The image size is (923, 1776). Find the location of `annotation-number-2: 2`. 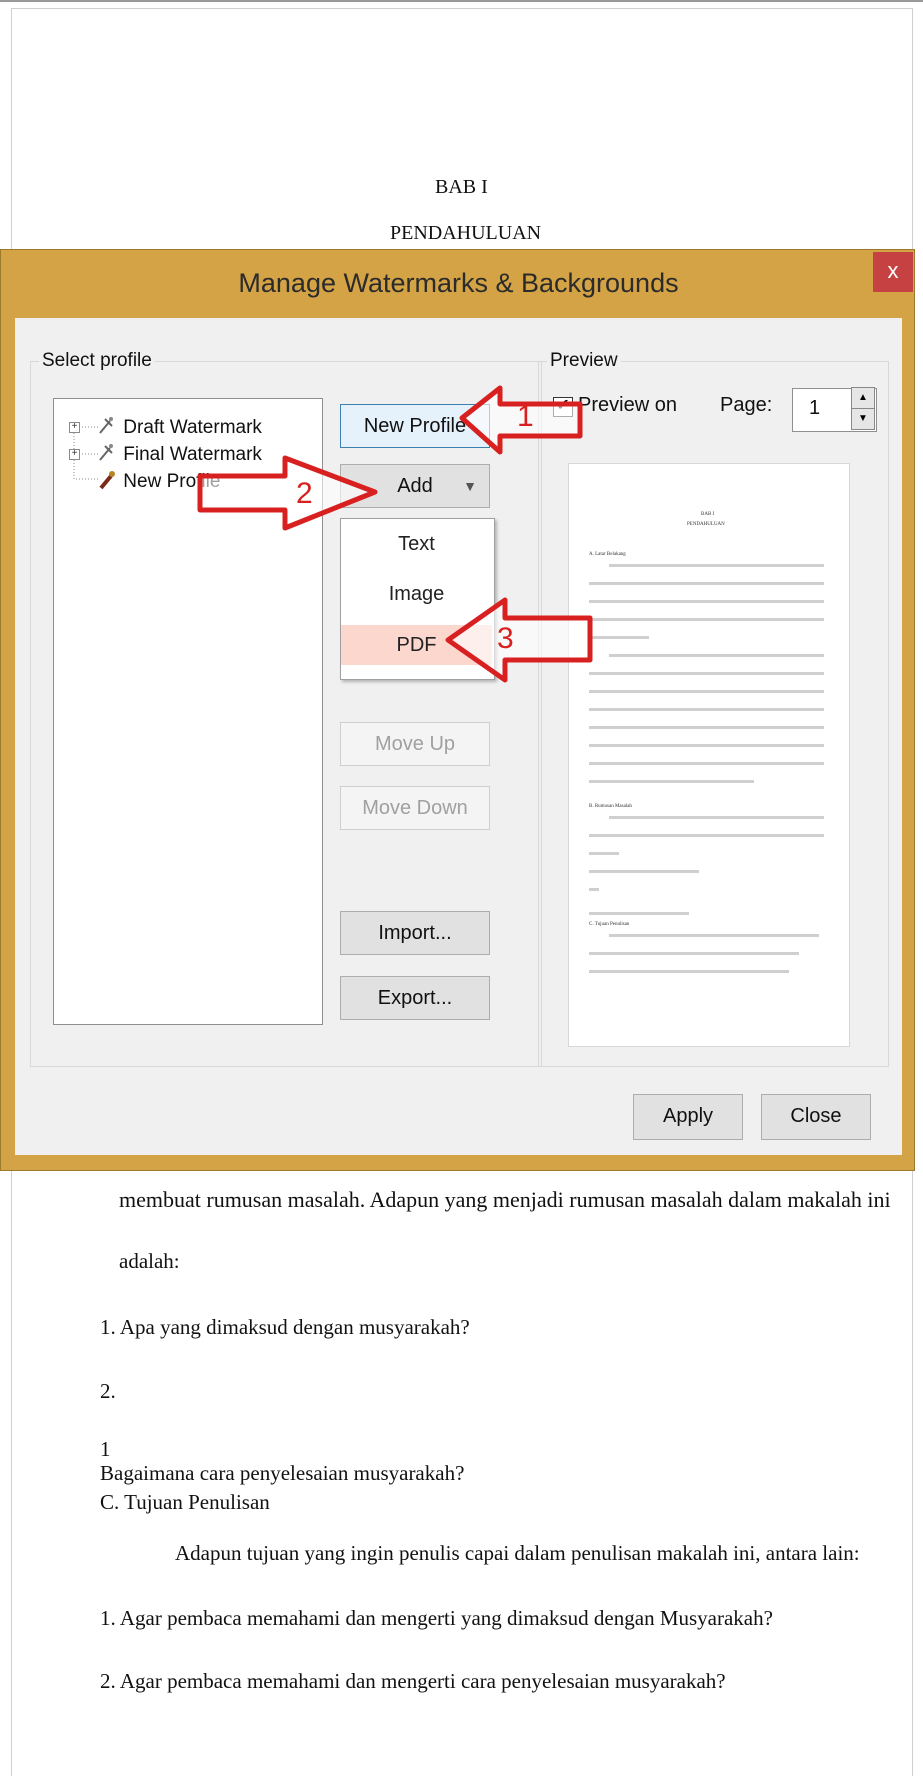

annotation-number-2: 2 is located at coordinates (304, 493).